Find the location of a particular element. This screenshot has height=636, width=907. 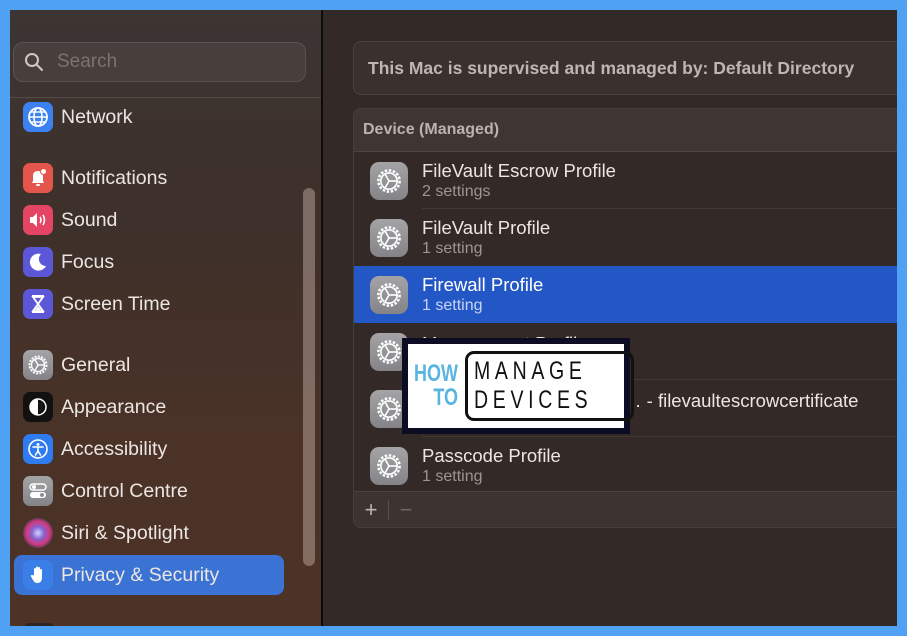

moon-icon is located at coordinates (38, 262).